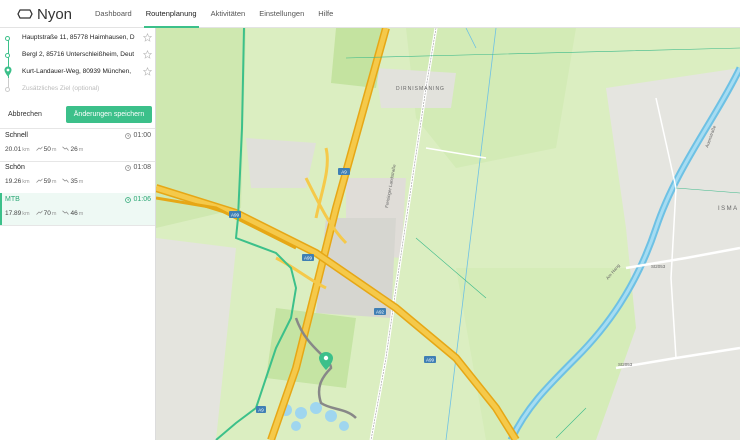 The image size is (740, 440). I want to click on route-stats: 17.89 km 70 m 46 m, so click(44, 213).